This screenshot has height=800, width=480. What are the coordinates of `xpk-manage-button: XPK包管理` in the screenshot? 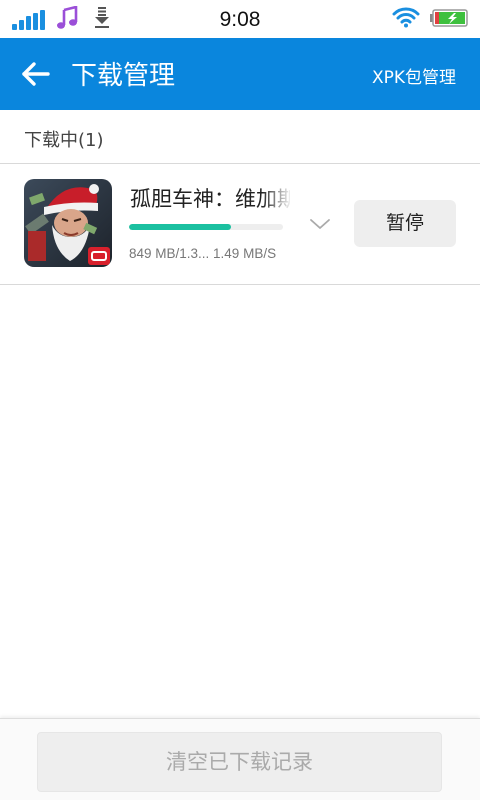 It's located at (414, 75).